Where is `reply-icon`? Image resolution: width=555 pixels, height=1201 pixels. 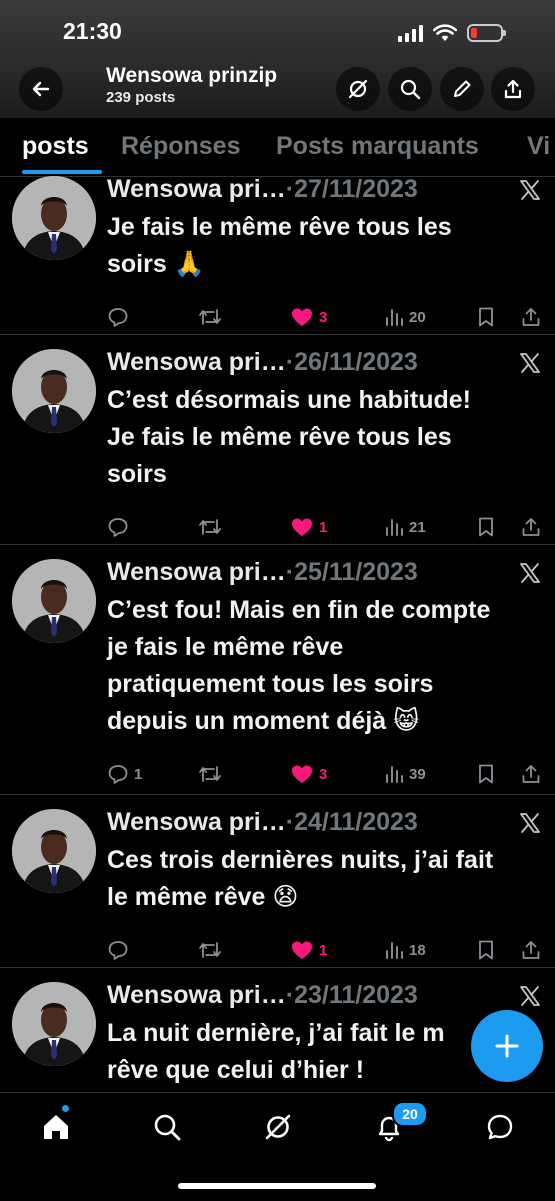
reply-icon is located at coordinates (118, 527).